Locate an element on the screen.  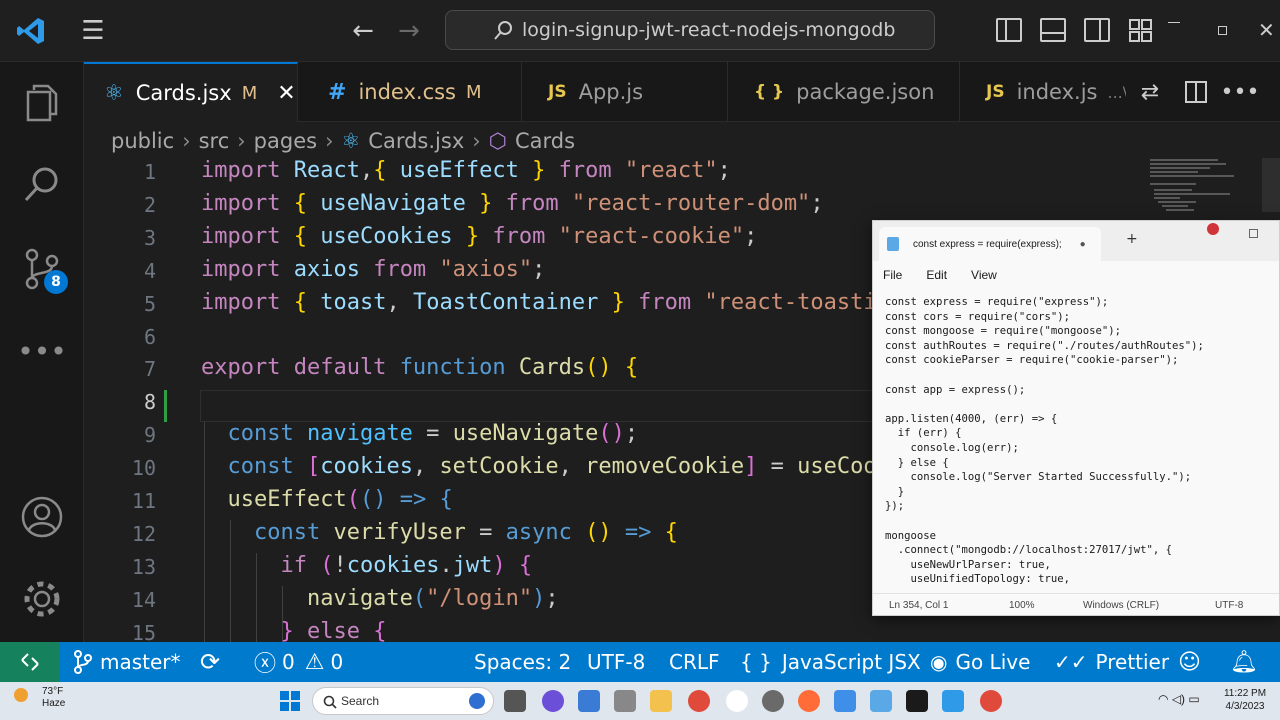
sun-haze-icon is located at coordinates (21, 695).